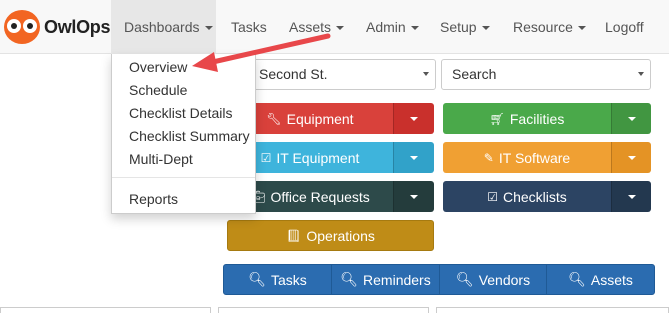 This screenshot has height=313, width=669. I want to click on nav-logoff: Logoff, so click(624, 27).